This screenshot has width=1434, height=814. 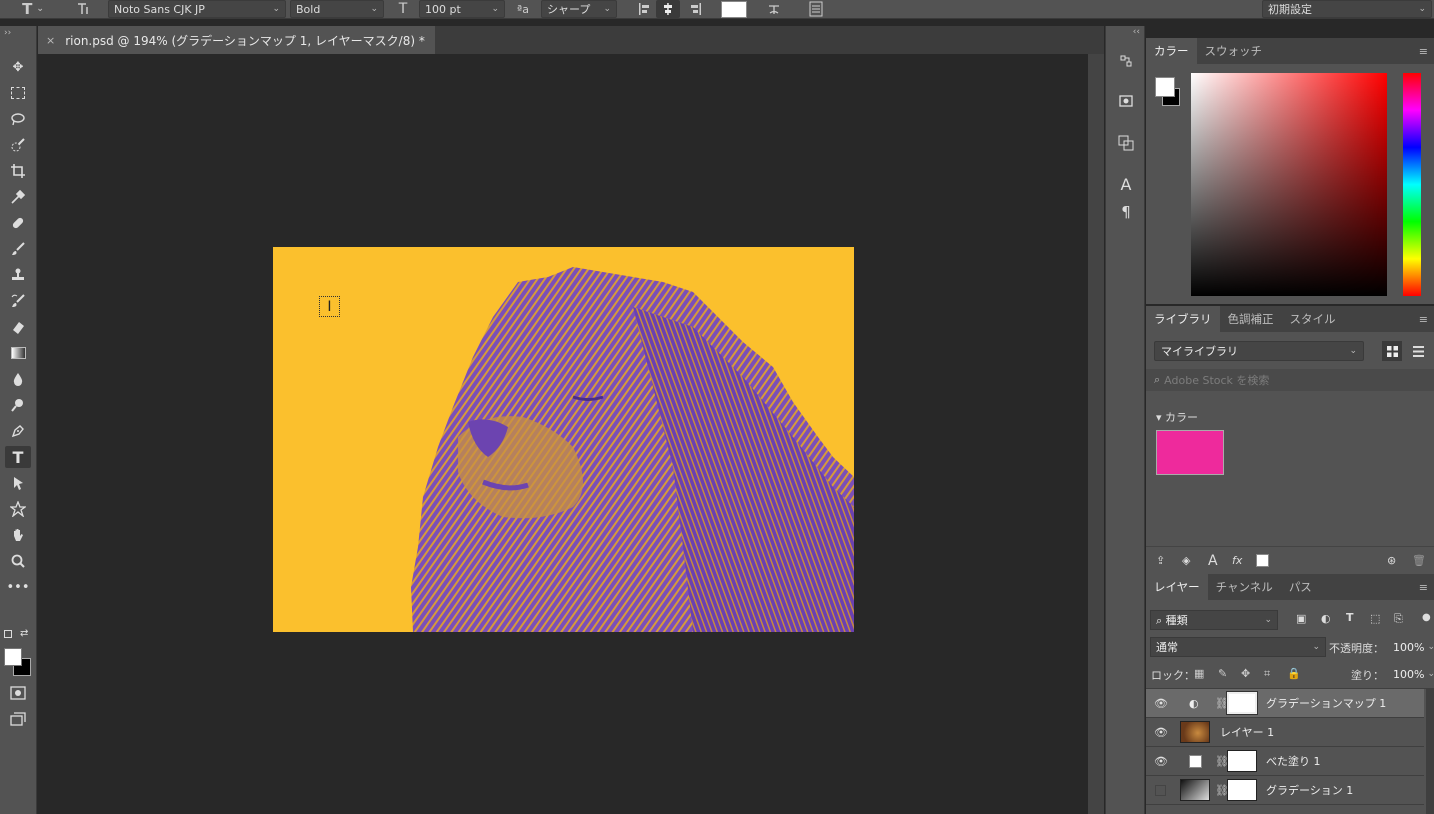 I want to click on fill-input: 100% ⌄, so click(x=1413, y=674).